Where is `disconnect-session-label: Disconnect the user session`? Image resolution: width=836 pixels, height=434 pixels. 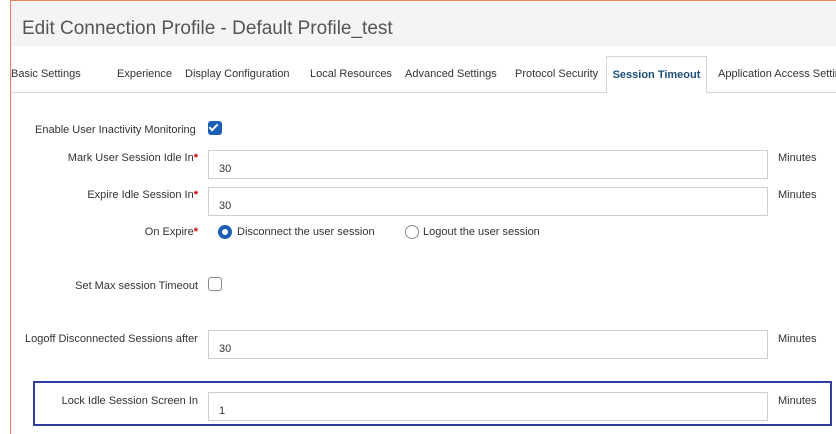 disconnect-session-label: Disconnect the user session is located at coordinates (306, 232).